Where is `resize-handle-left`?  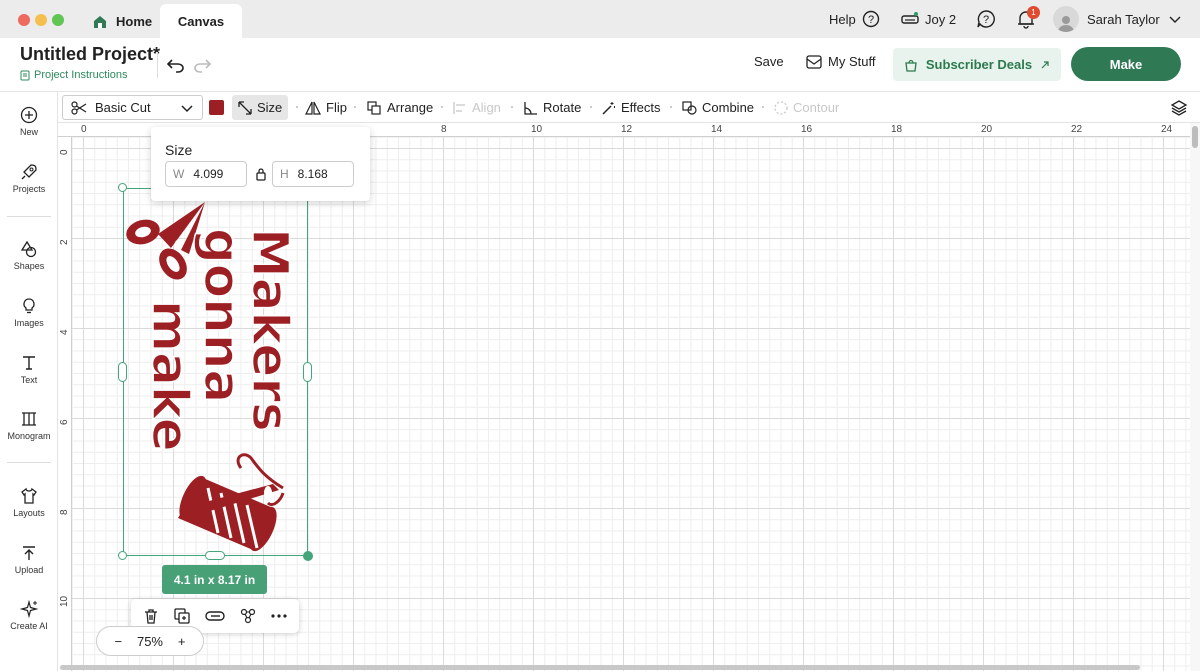
resize-handle-left is located at coordinates (122, 372).